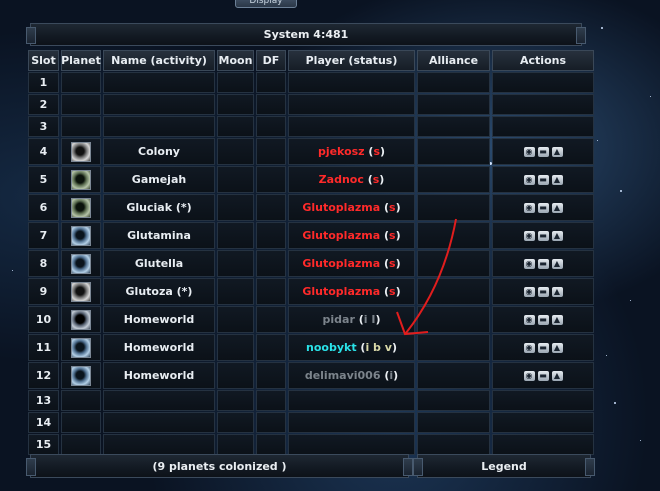 Image resolution: width=660 pixels, height=491 pixels. I want to click on planet-name-cell: Glutamina, so click(159, 235).